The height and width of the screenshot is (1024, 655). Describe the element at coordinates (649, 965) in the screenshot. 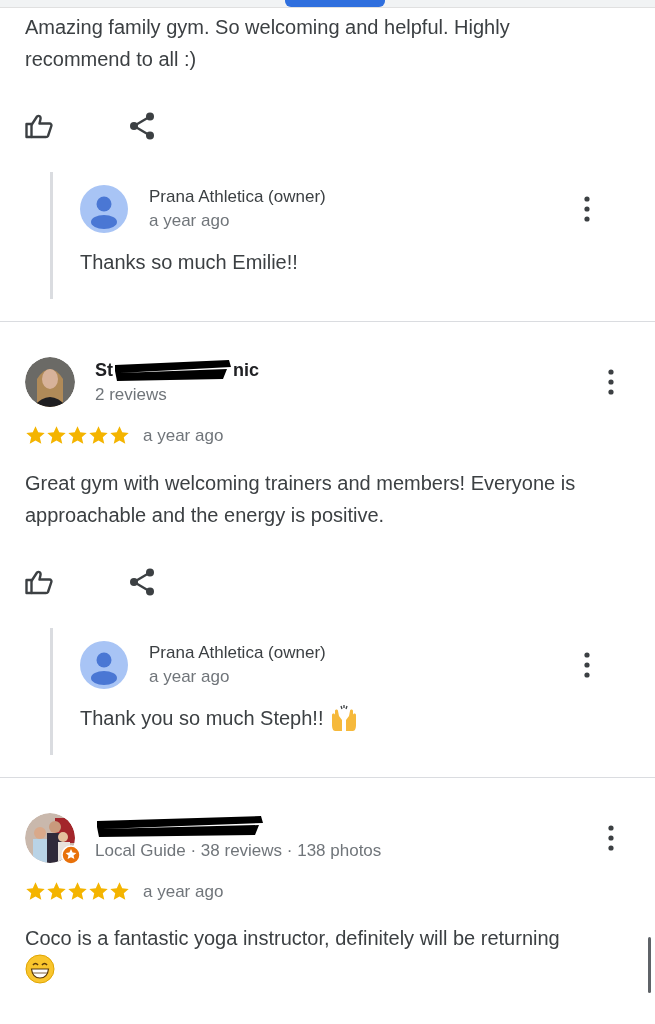

I see `scrollbar-thumb` at that location.